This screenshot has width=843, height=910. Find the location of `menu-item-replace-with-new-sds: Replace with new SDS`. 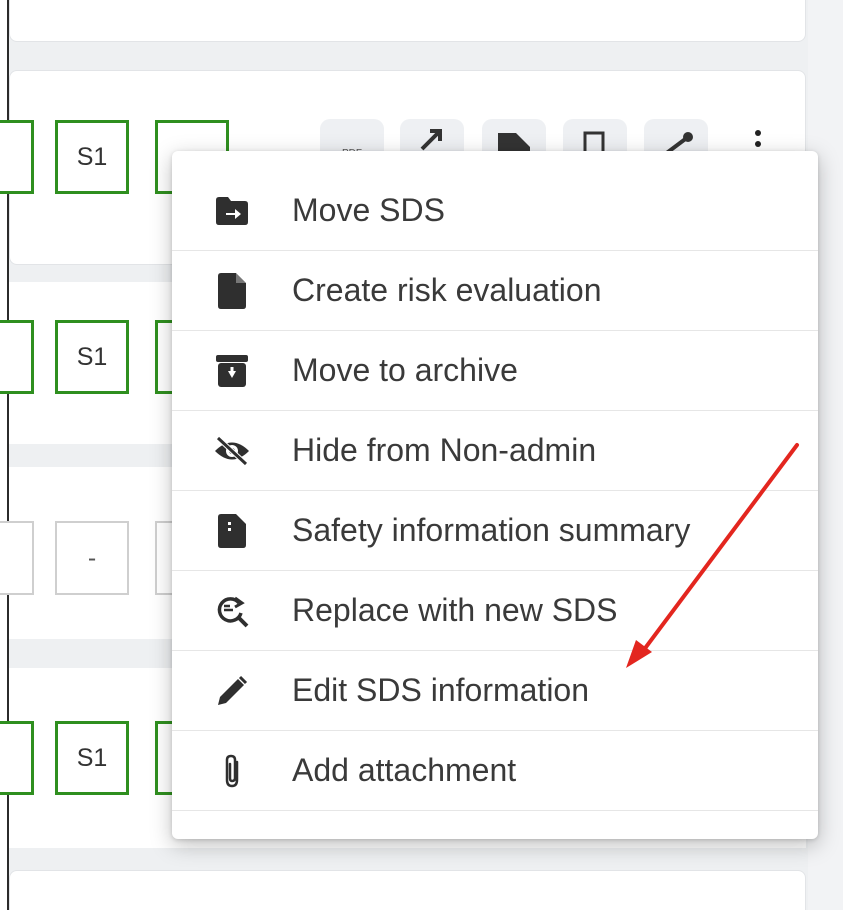

menu-item-replace-with-new-sds: Replace with new SDS is located at coordinates (495, 611).